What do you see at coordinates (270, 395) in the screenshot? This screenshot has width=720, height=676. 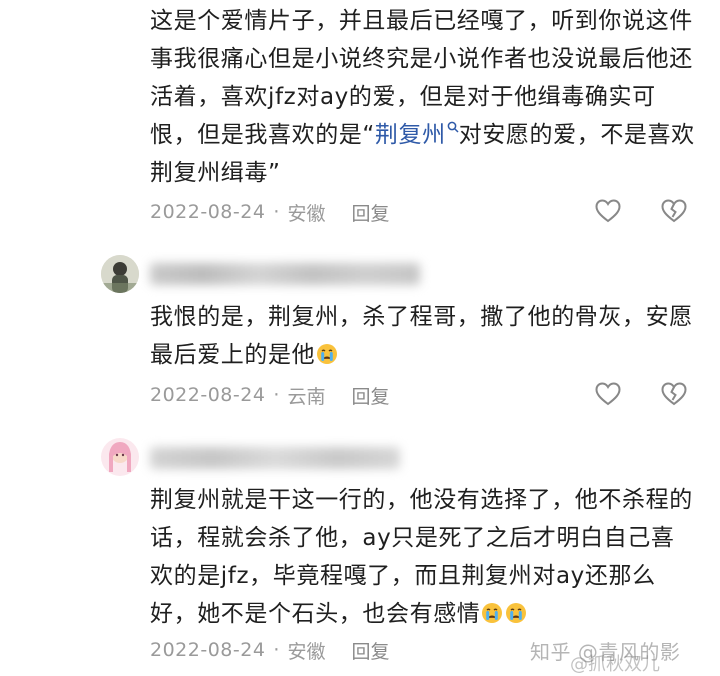 I see `comment-2-meta: 2022-08-24 · 云南 回复` at bounding box center [270, 395].